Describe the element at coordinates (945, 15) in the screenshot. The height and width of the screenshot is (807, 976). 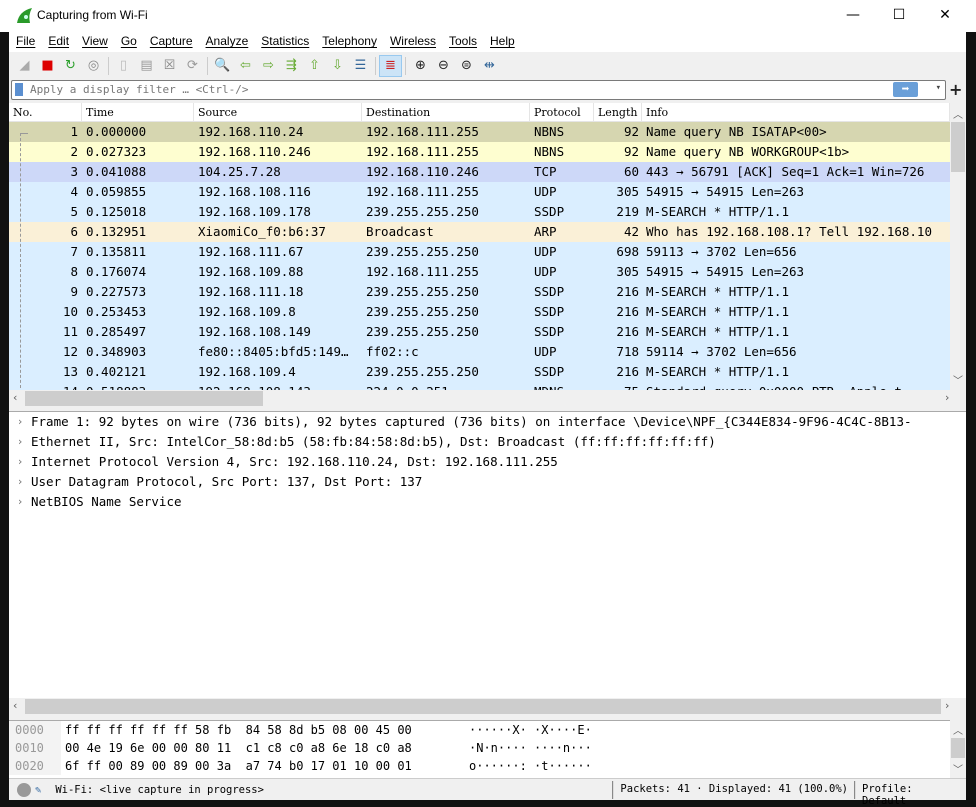
I see `close-button: ✕` at that location.